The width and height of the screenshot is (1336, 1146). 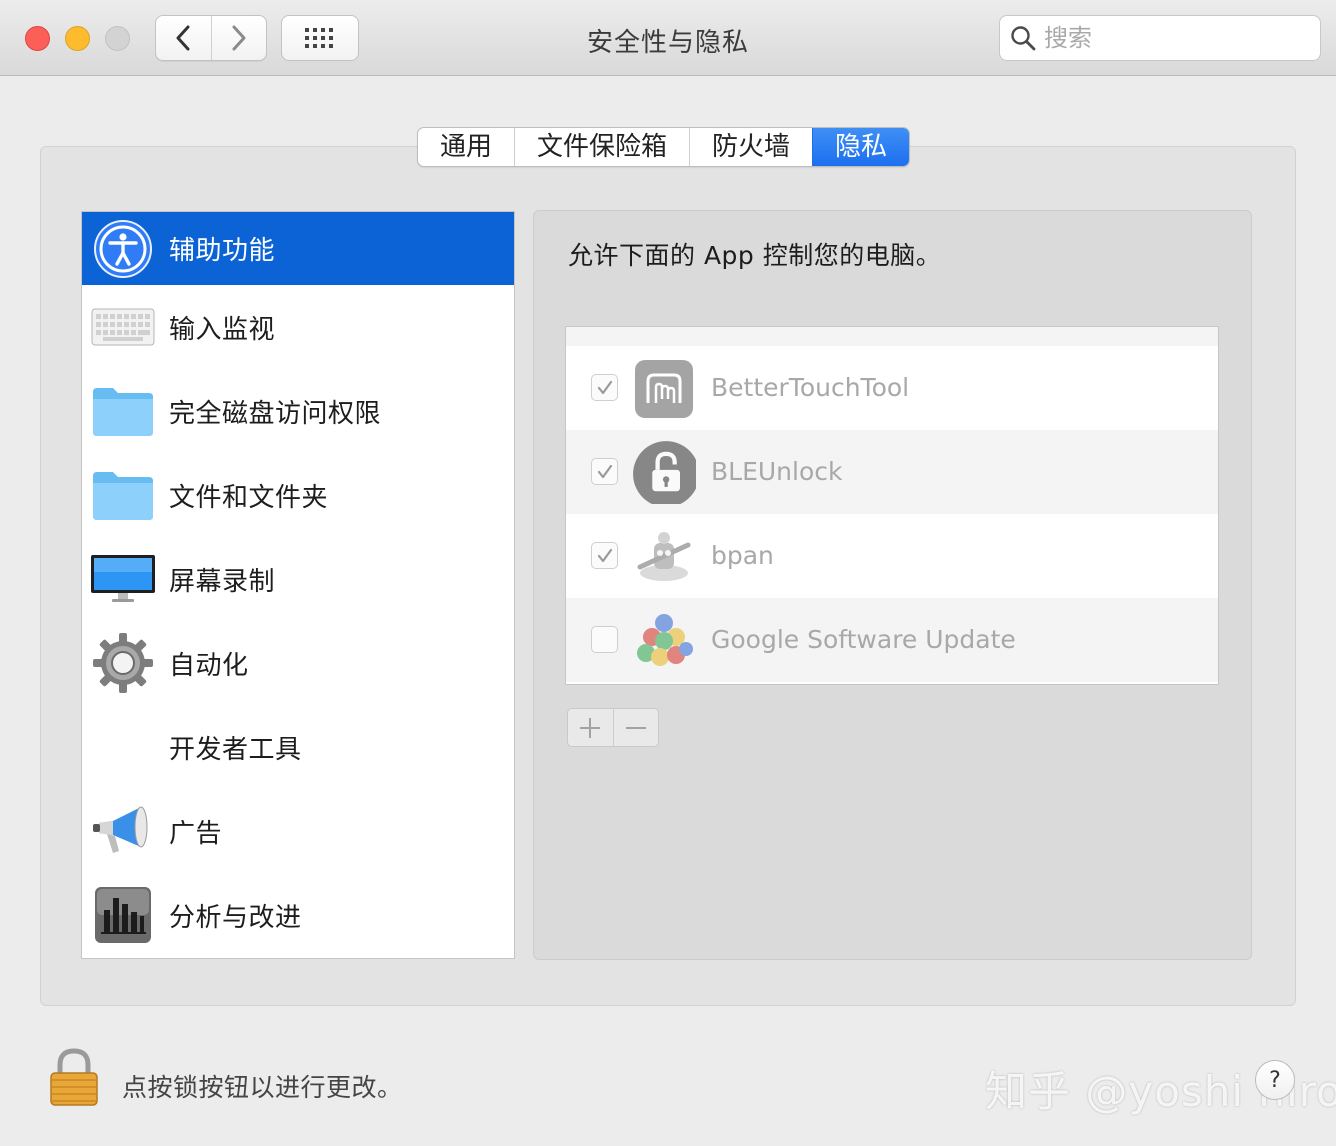 I want to click on gear-icon, so click(x=123, y=663).